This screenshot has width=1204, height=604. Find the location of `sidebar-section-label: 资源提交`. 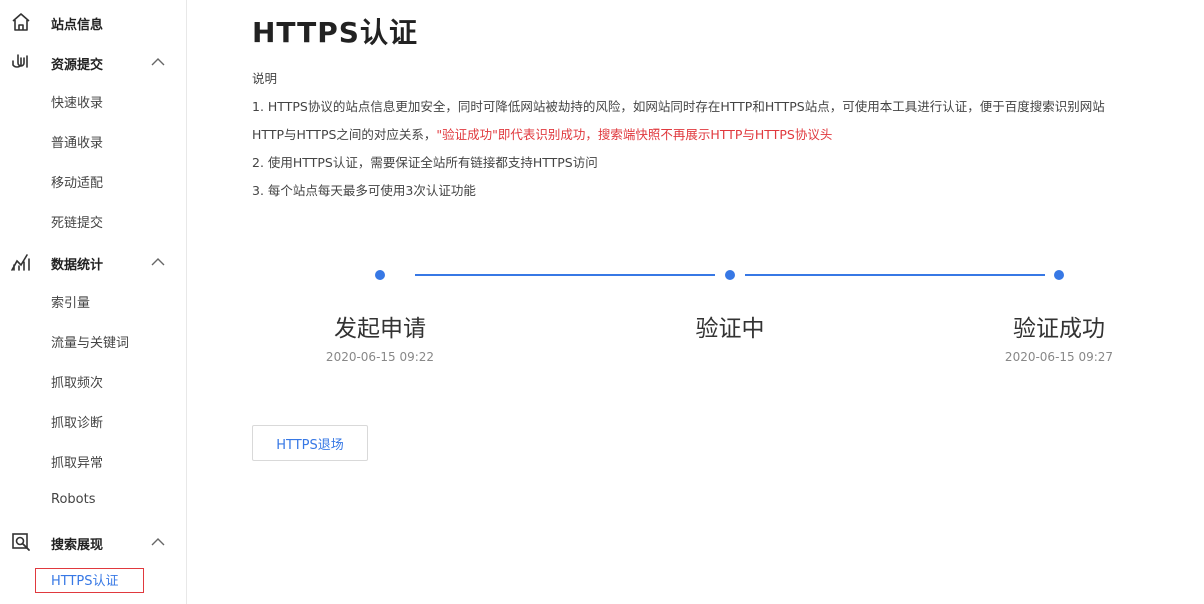

sidebar-section-label: 资源提交 is located at coordinates (77, 65).